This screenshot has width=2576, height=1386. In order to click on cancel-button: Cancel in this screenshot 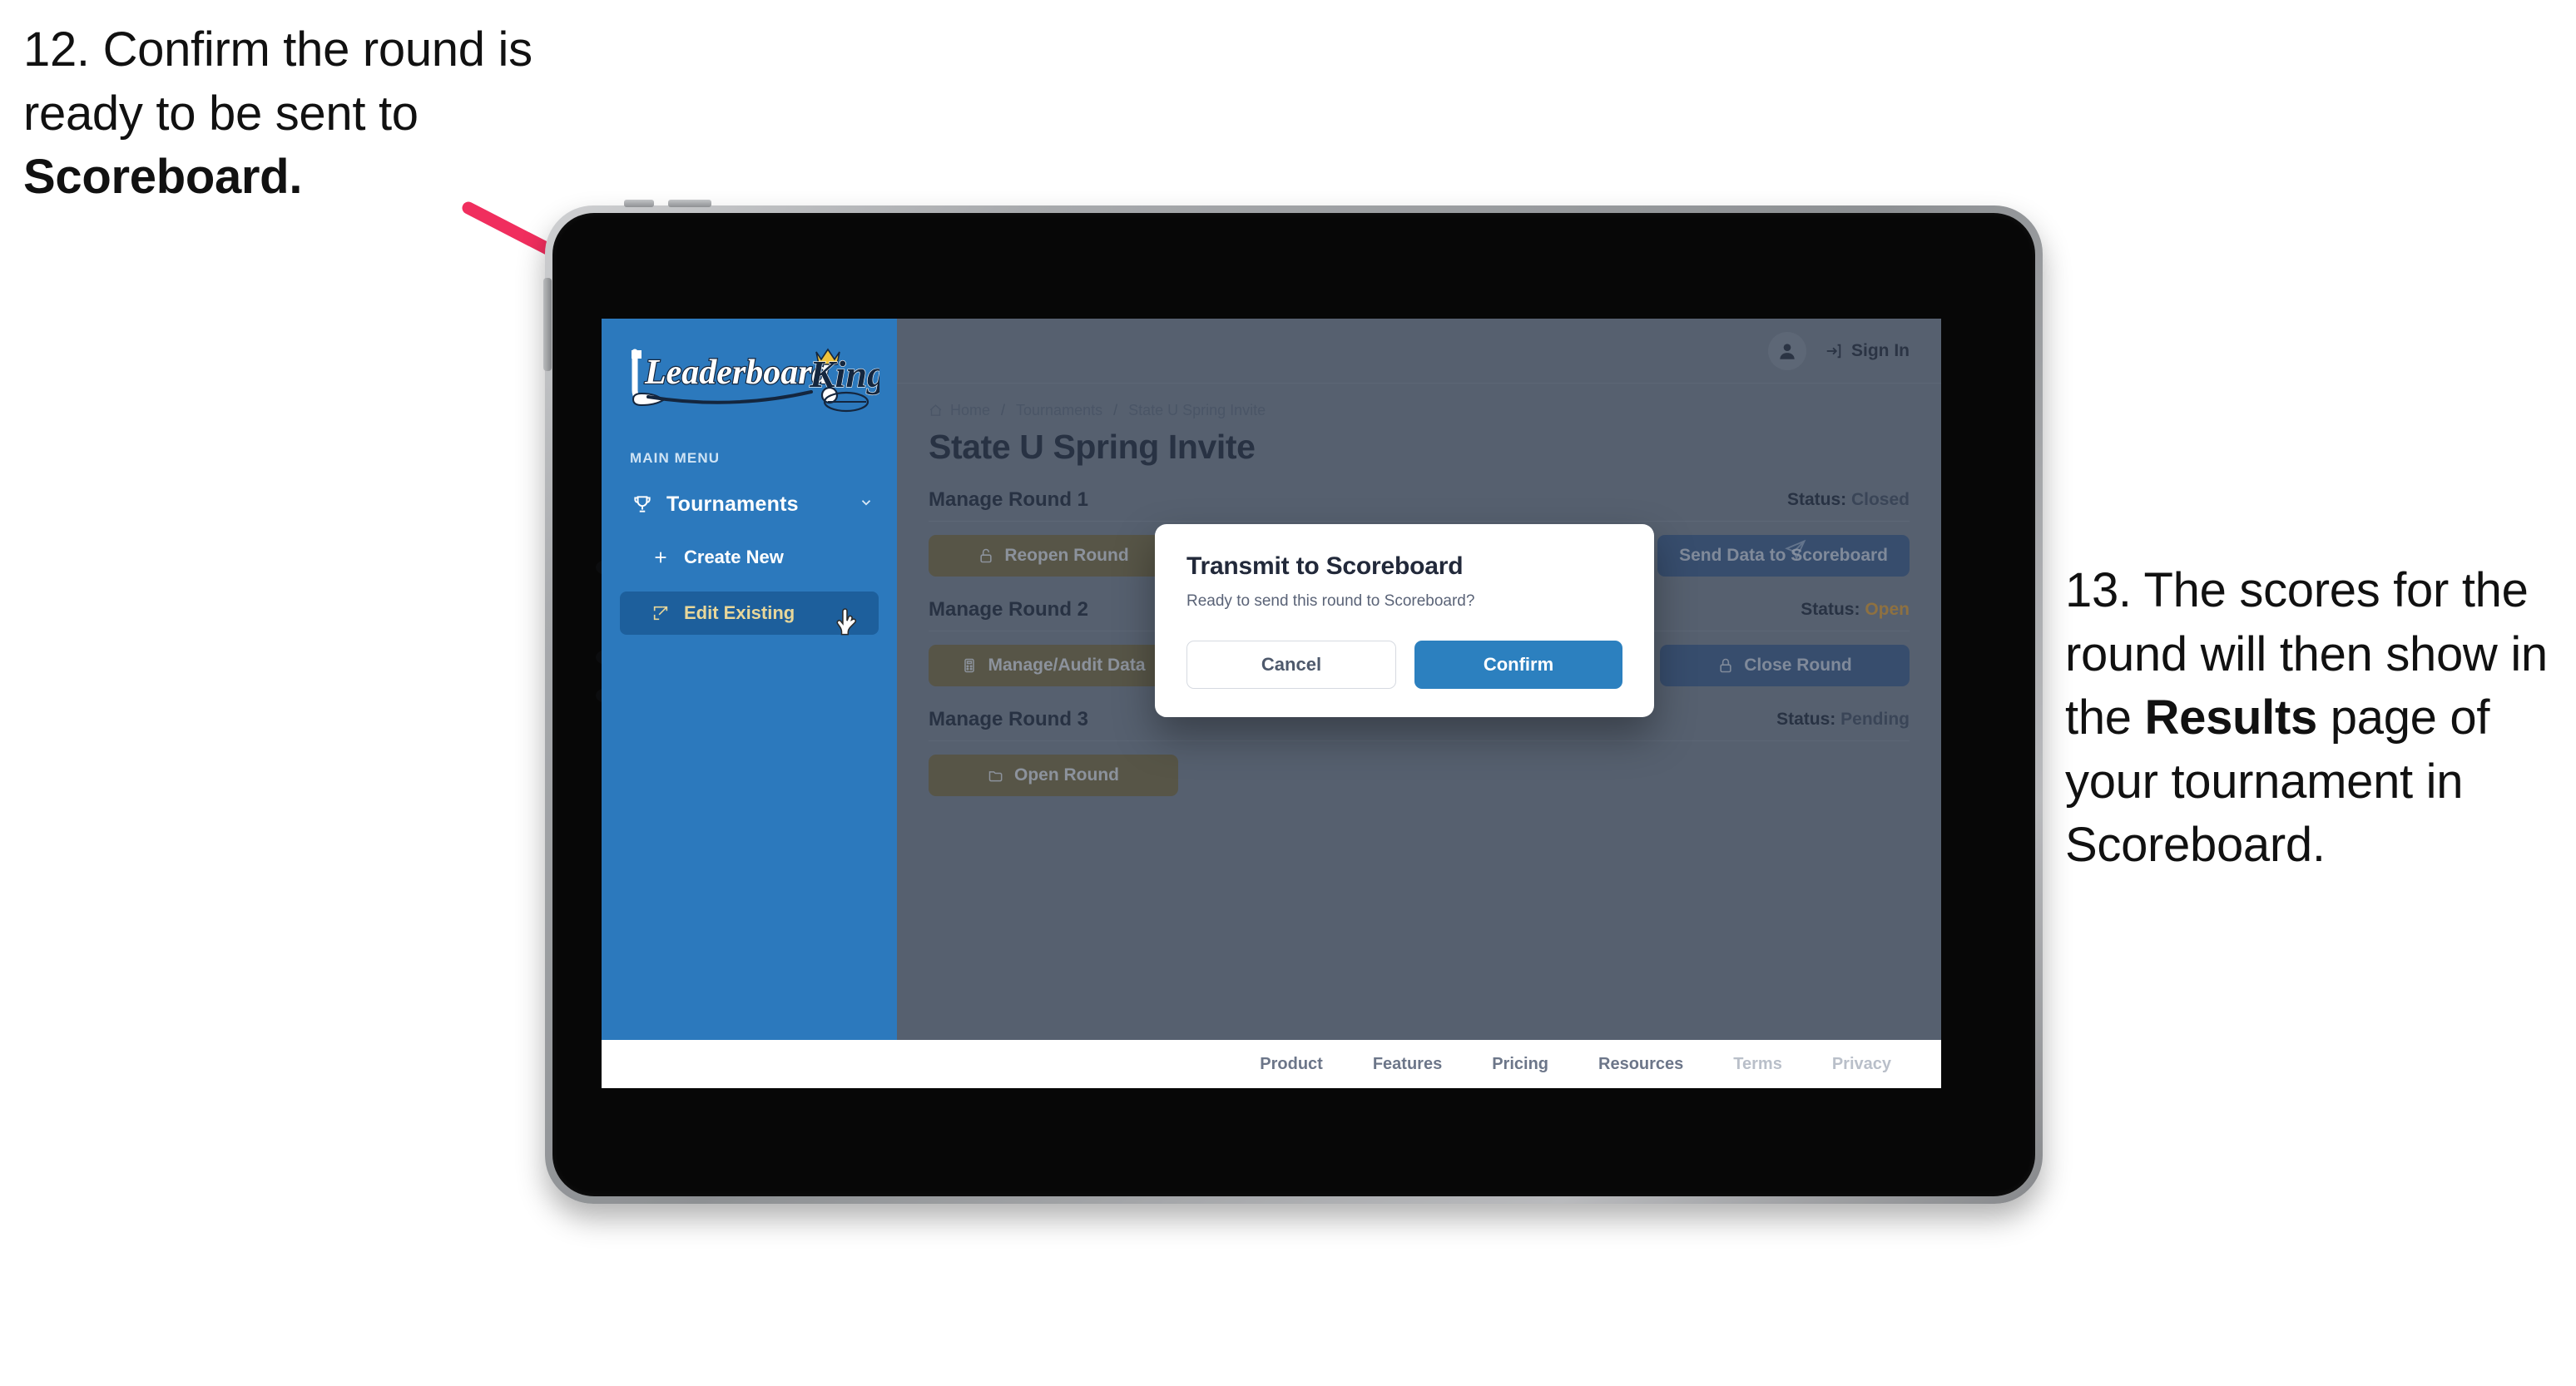, I will do `click(1291, 665)`.